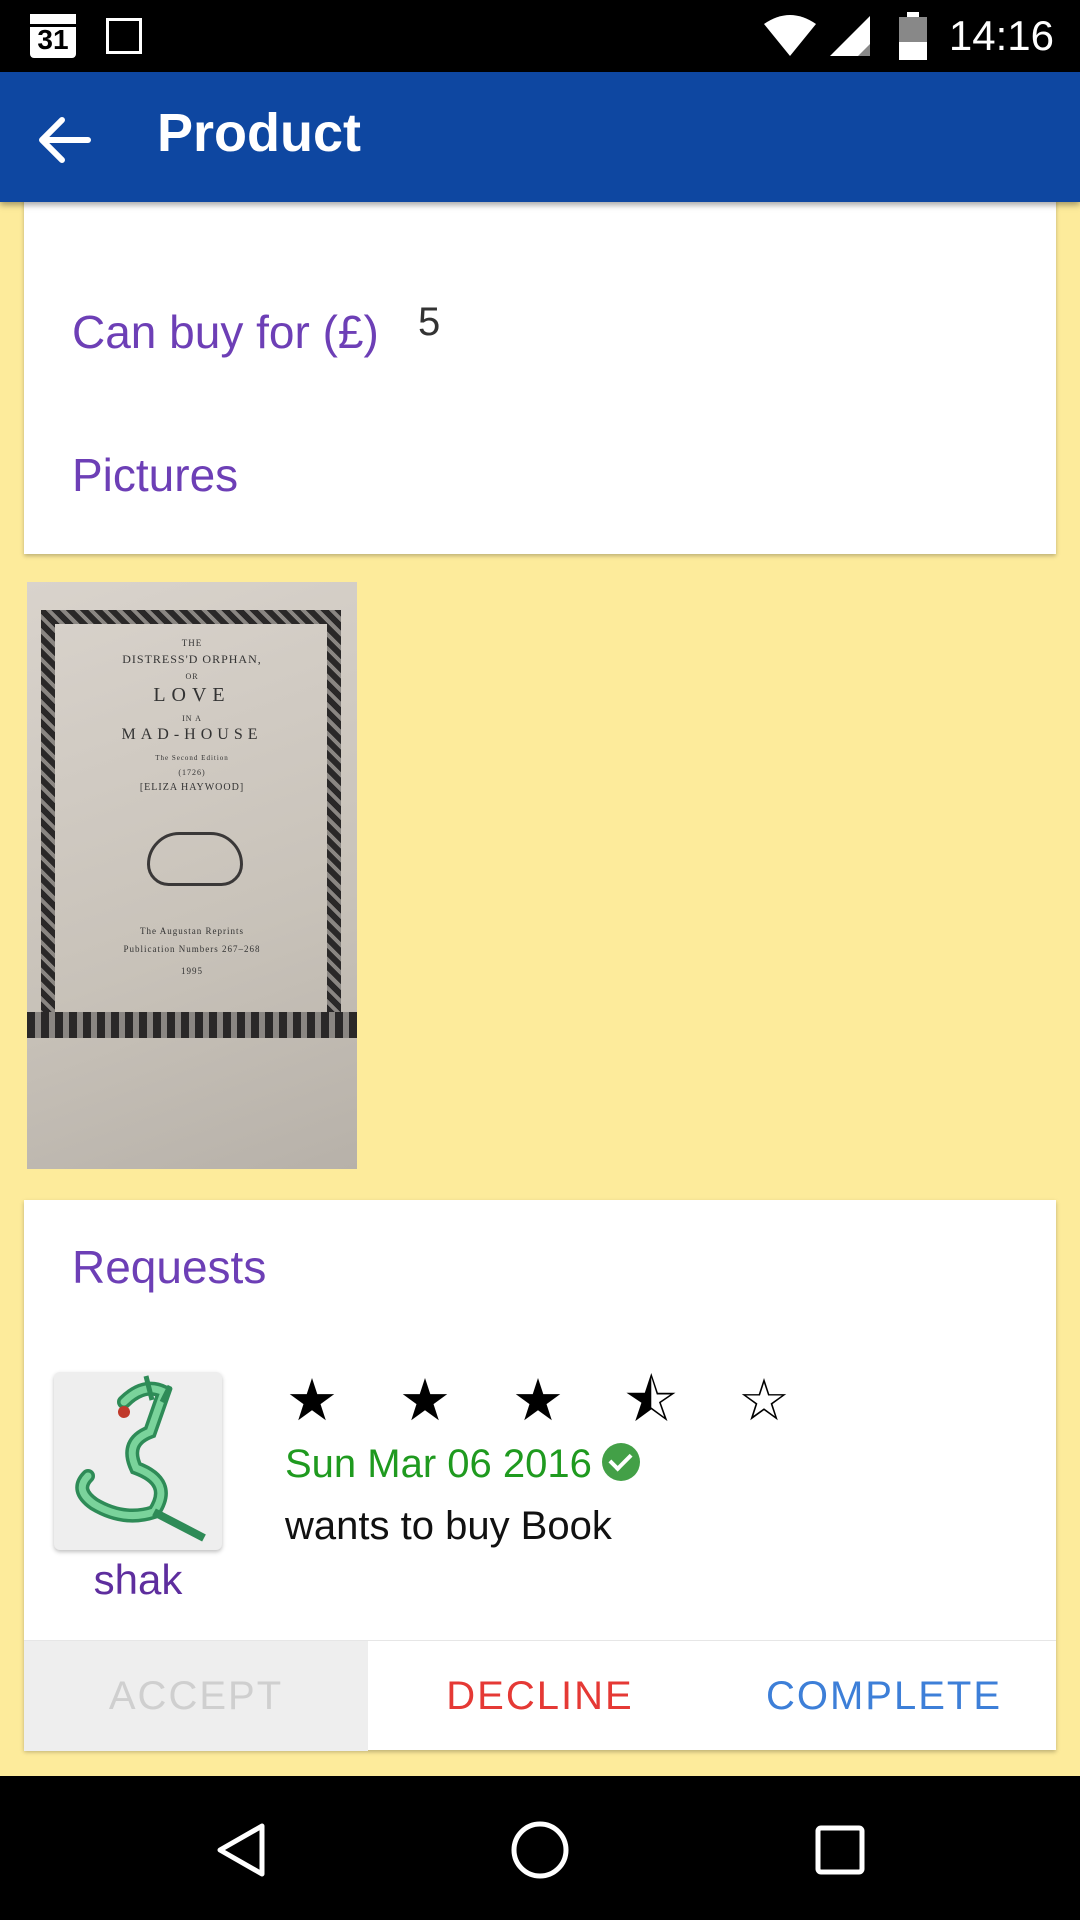 This screenshot has width=1080, height=1920. Describe the element at coordinates (840, 1850) in the screenshot. I see `square-recents-icon` at that location.